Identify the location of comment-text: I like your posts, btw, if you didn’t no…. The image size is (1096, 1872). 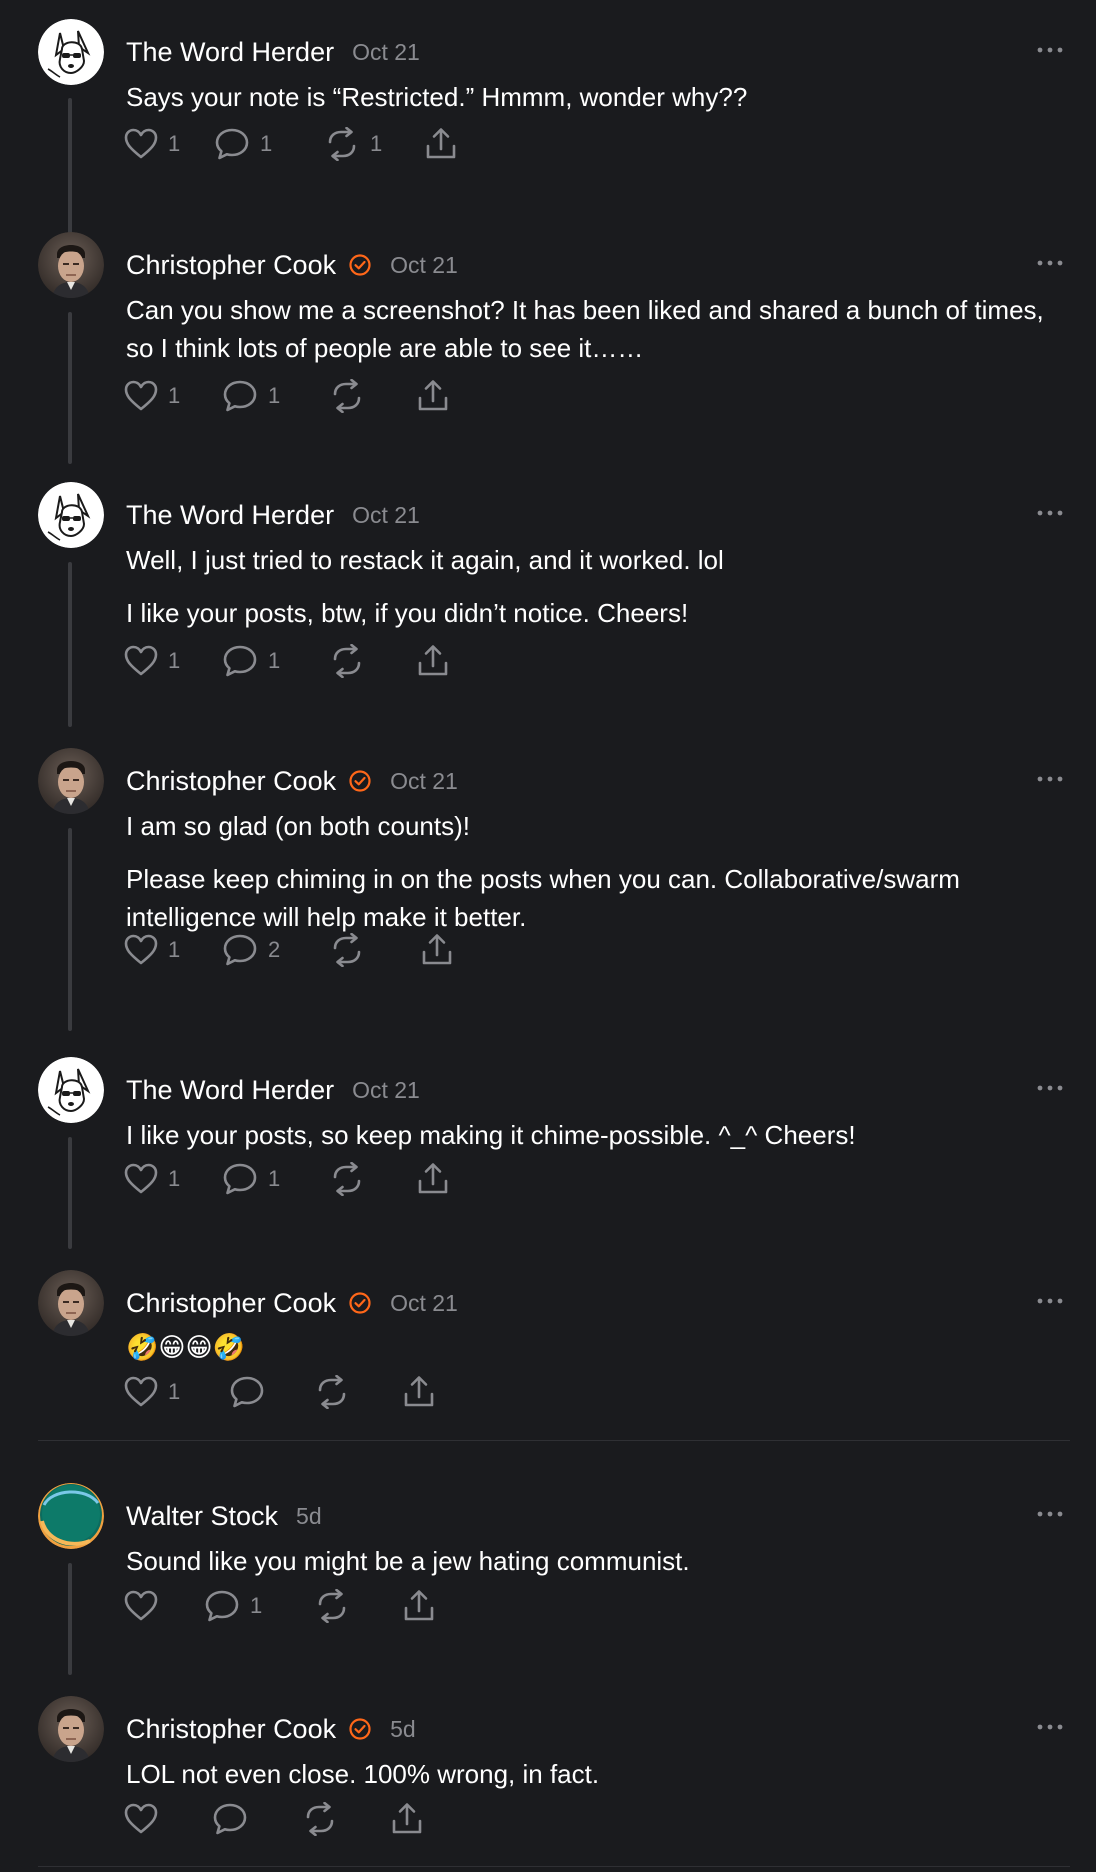
(407, 613).